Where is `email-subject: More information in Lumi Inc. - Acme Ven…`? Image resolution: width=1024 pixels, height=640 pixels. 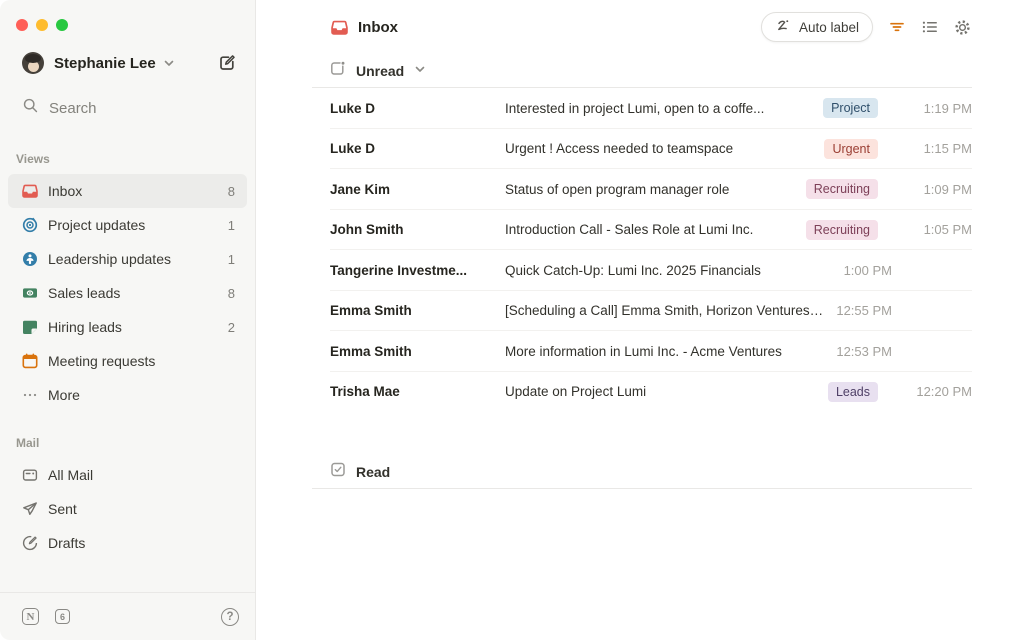
email-subject: More information in Lumi Inc. - Acme Ven… is located at coordinates (643, 351).